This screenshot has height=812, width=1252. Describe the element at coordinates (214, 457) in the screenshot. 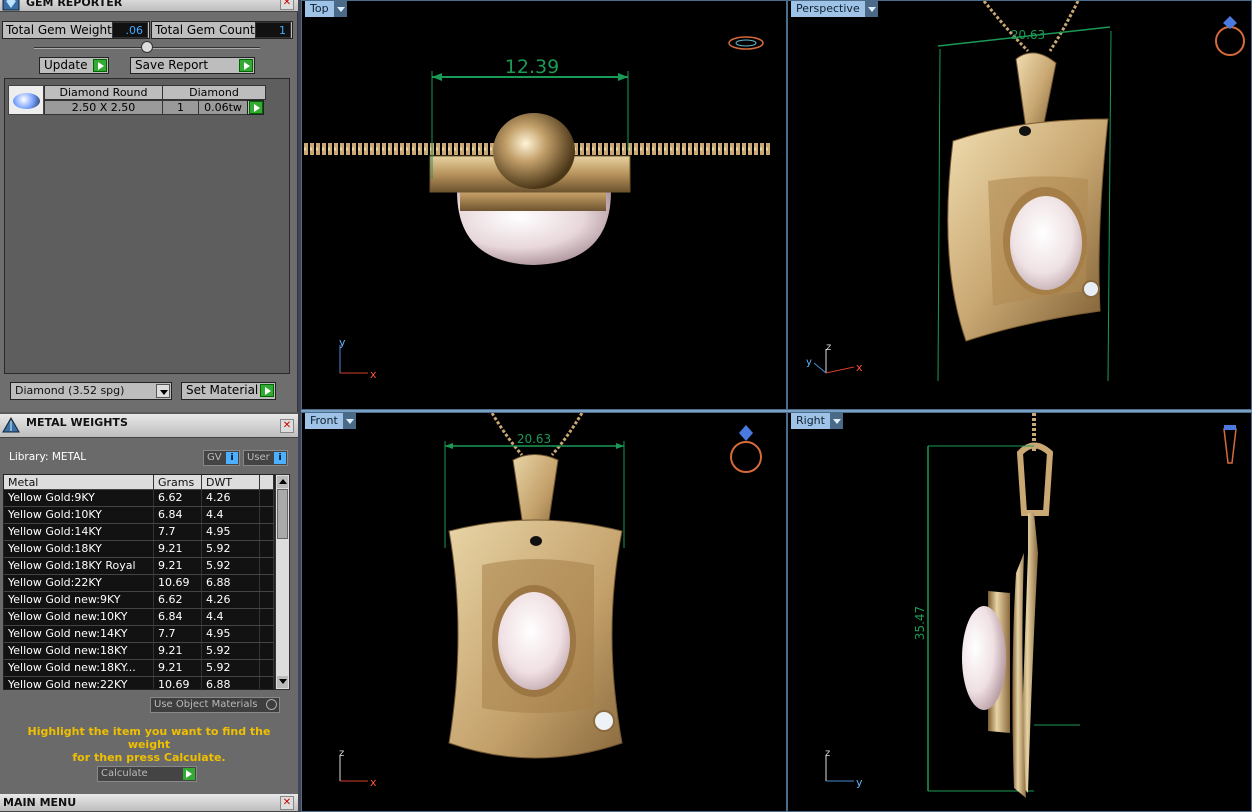

I see `gv-toggle-label: GV` at that location.